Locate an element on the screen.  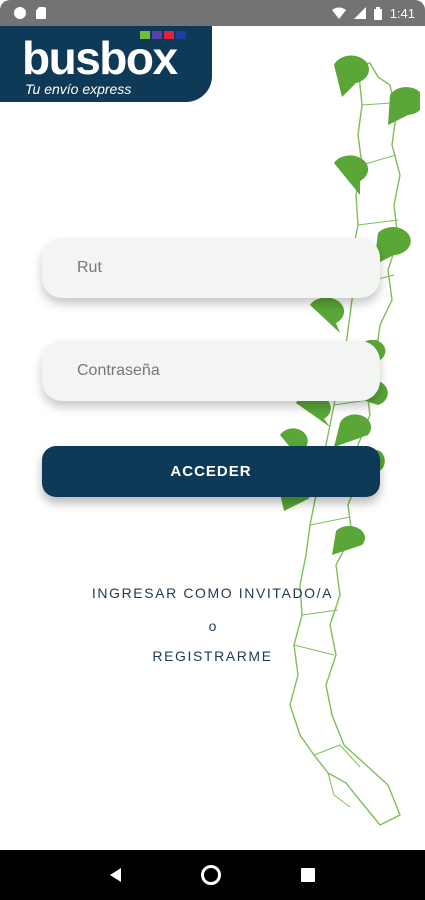
recents-icon is located at coordinates (308, 875).